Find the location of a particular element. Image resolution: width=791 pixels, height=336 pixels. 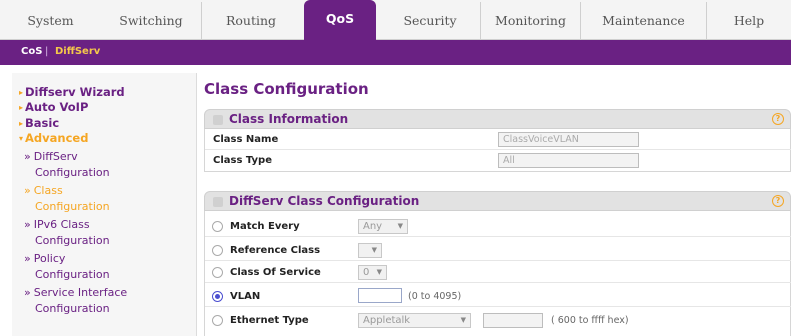

tab-maintenance: Maintenance is located at coordinates (643, 20).